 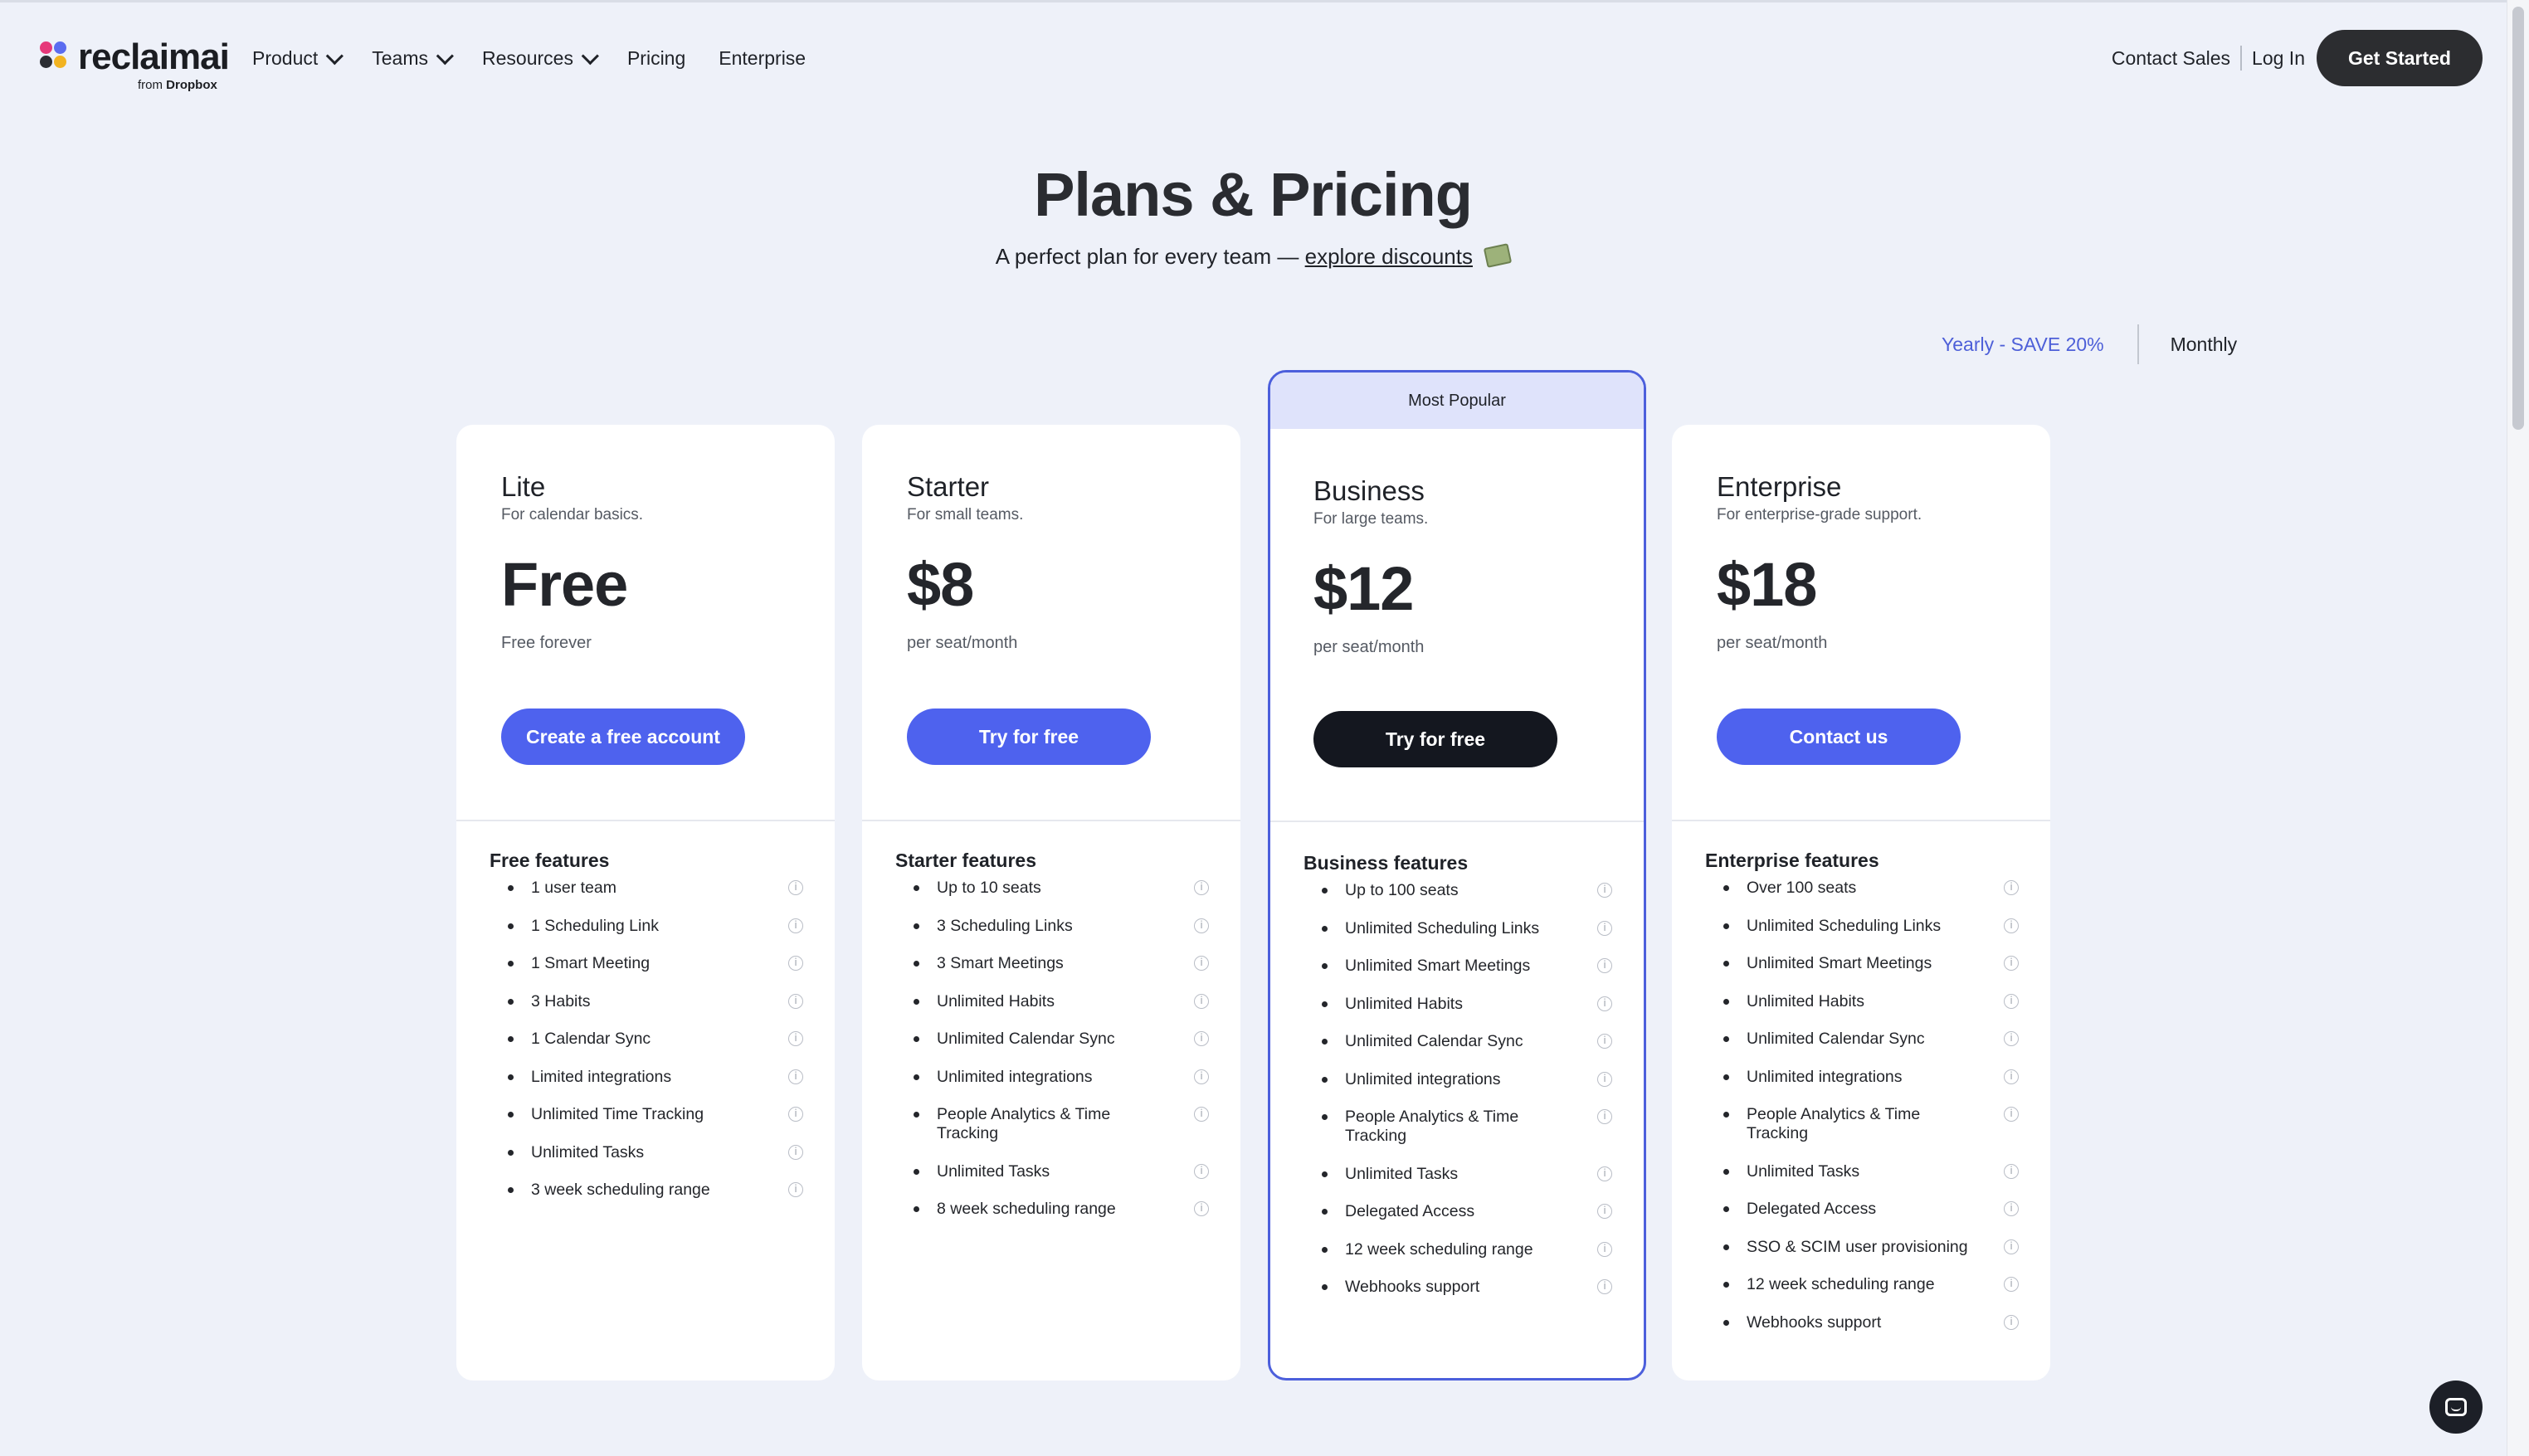 I want to click on feature-label: Unlimited Habits, so click(x=1805, y=1000).